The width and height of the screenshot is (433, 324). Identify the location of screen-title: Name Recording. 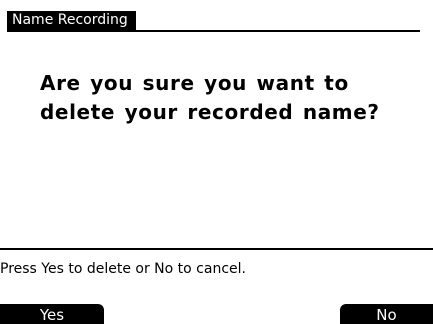
(71, 20).